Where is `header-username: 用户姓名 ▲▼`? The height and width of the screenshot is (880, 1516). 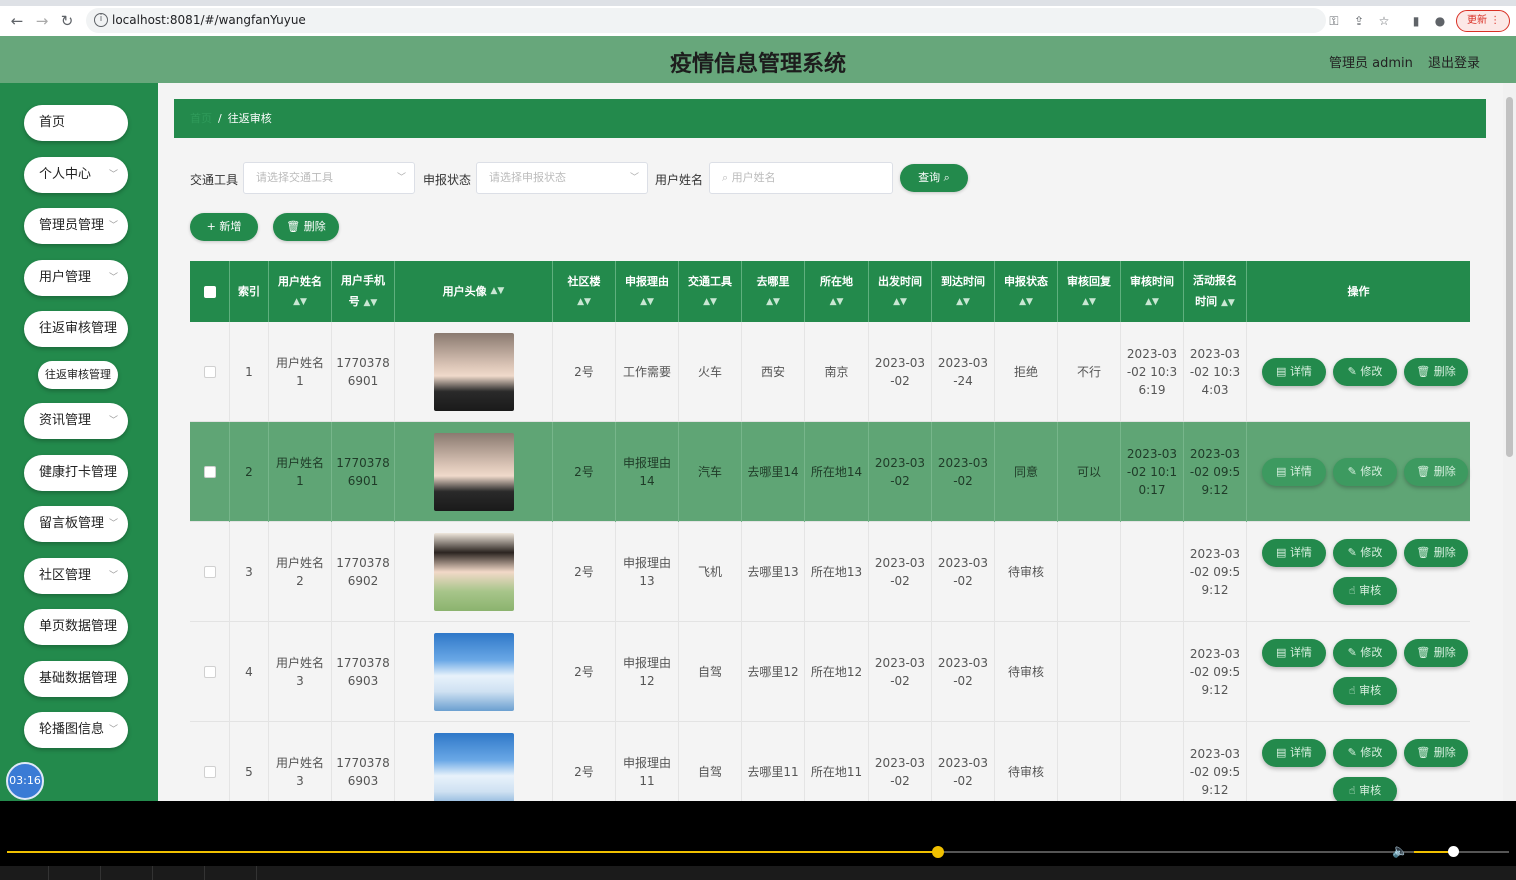 header-username: 用户姓名 ▲▼ is located at coordinates (300, 291).